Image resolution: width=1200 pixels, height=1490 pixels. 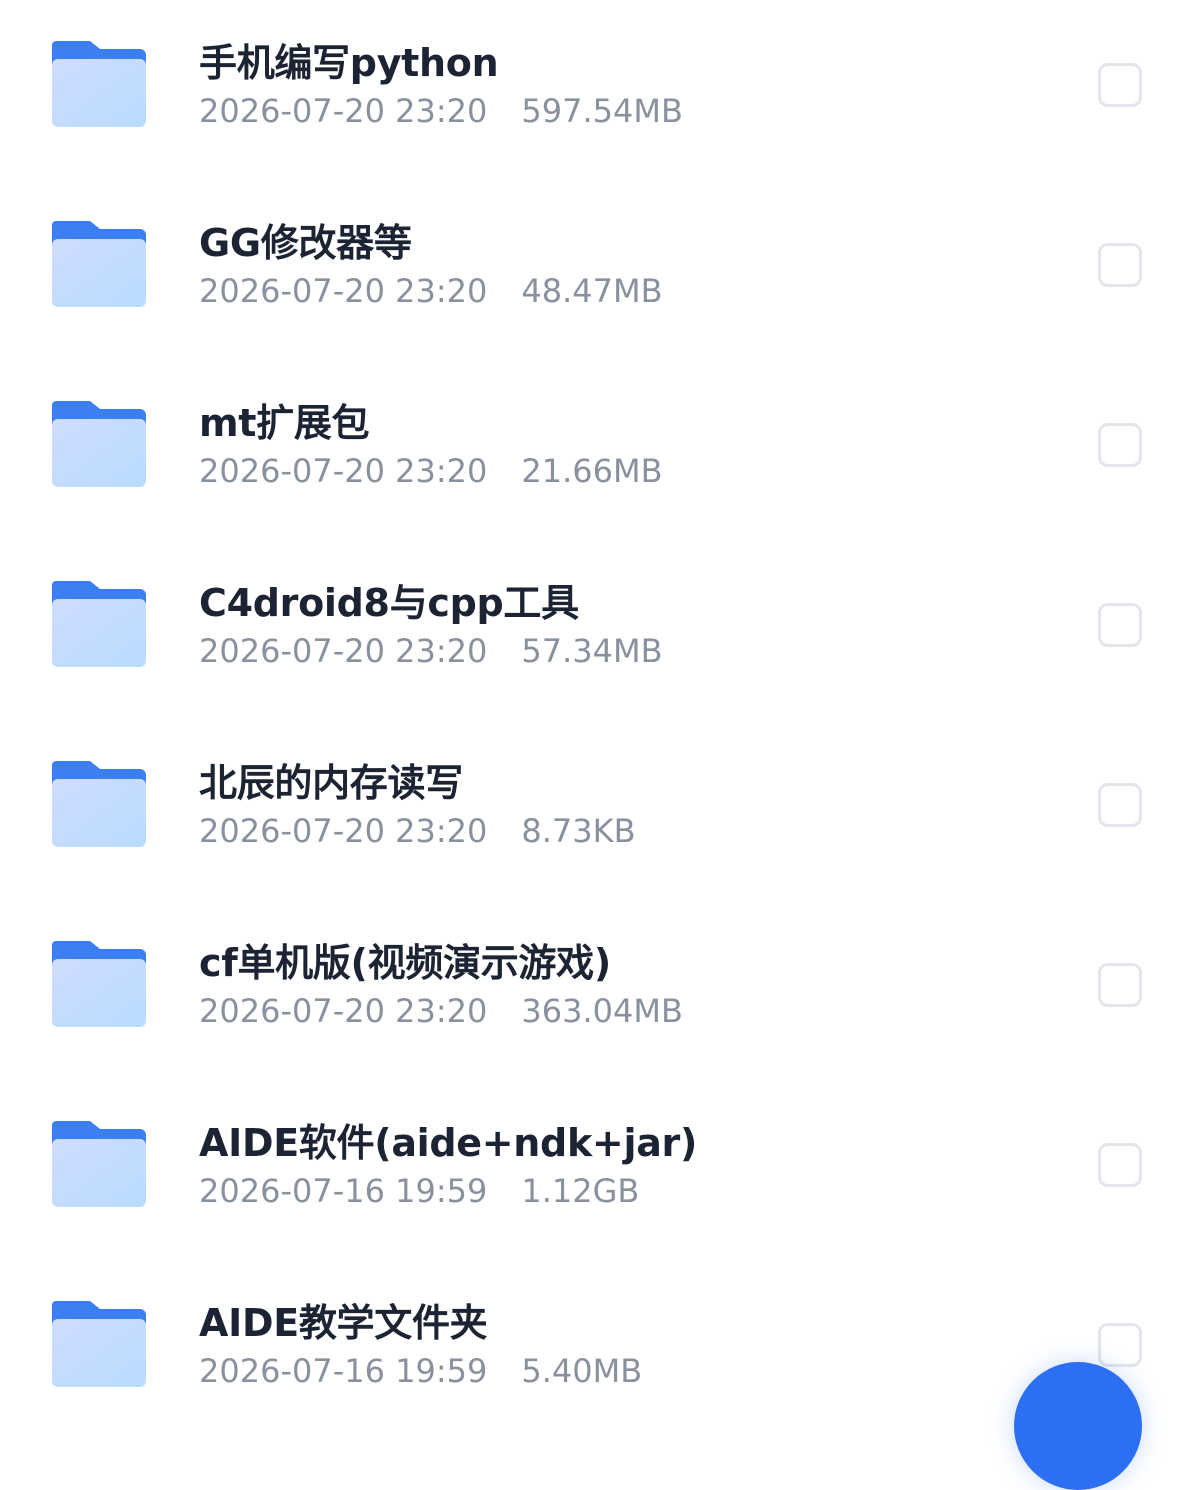 I want to click on file-meta: 2026-07-20 23:20 363.04MB, so click(x=441, y=1011).